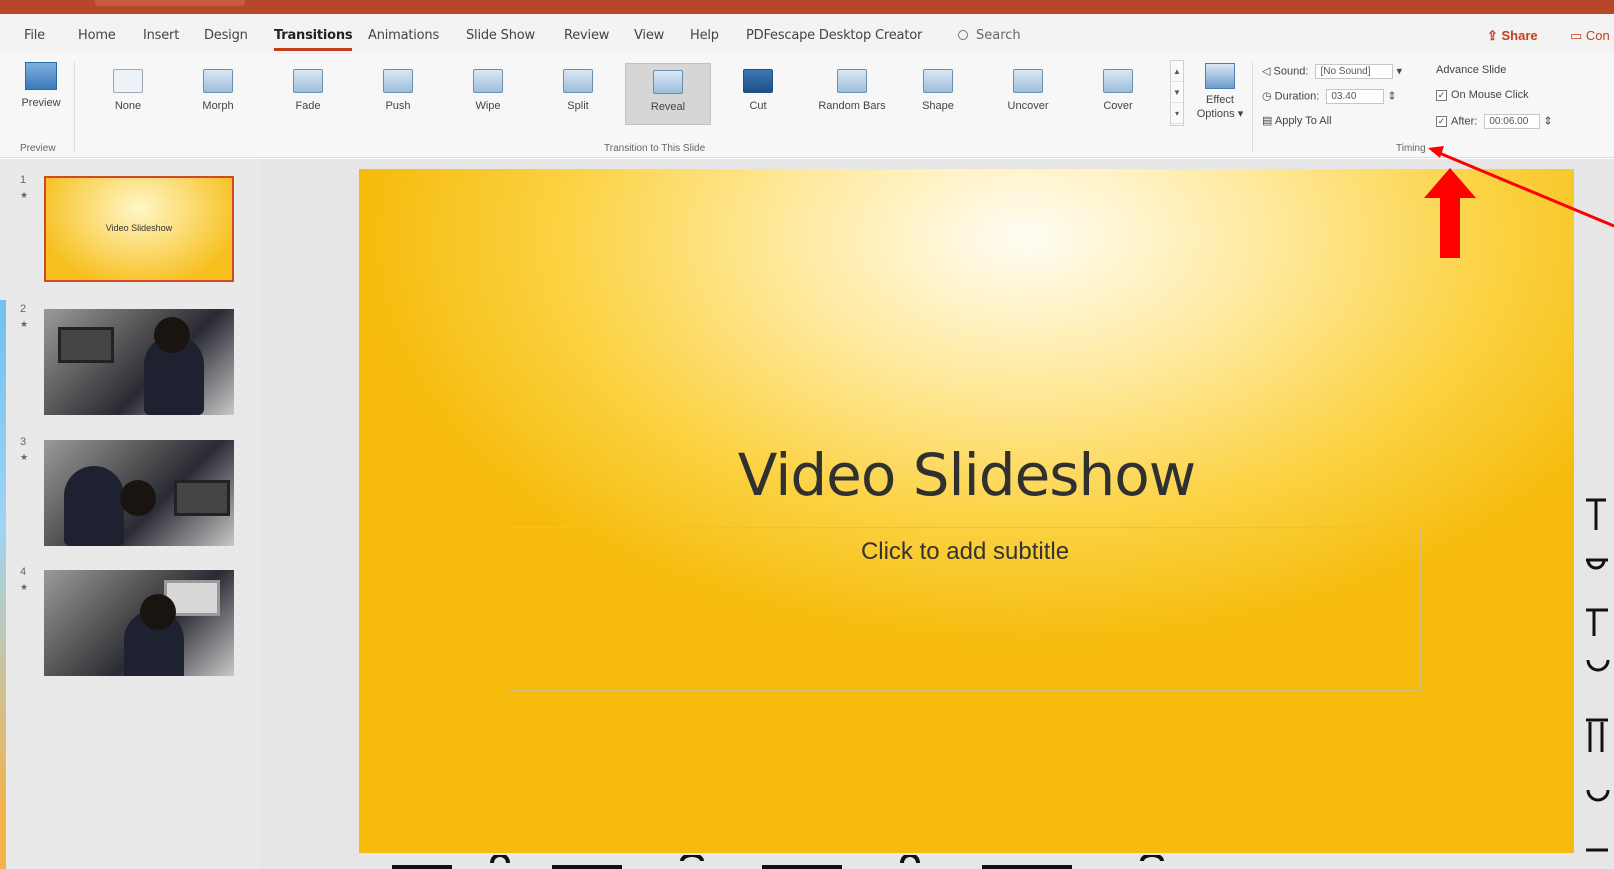 The image size is (1614, 869). What do you see at coordinates (1297, 96) in the screenshot?
I see `duration-label: Duration:` at bounding box center [1297, 96].